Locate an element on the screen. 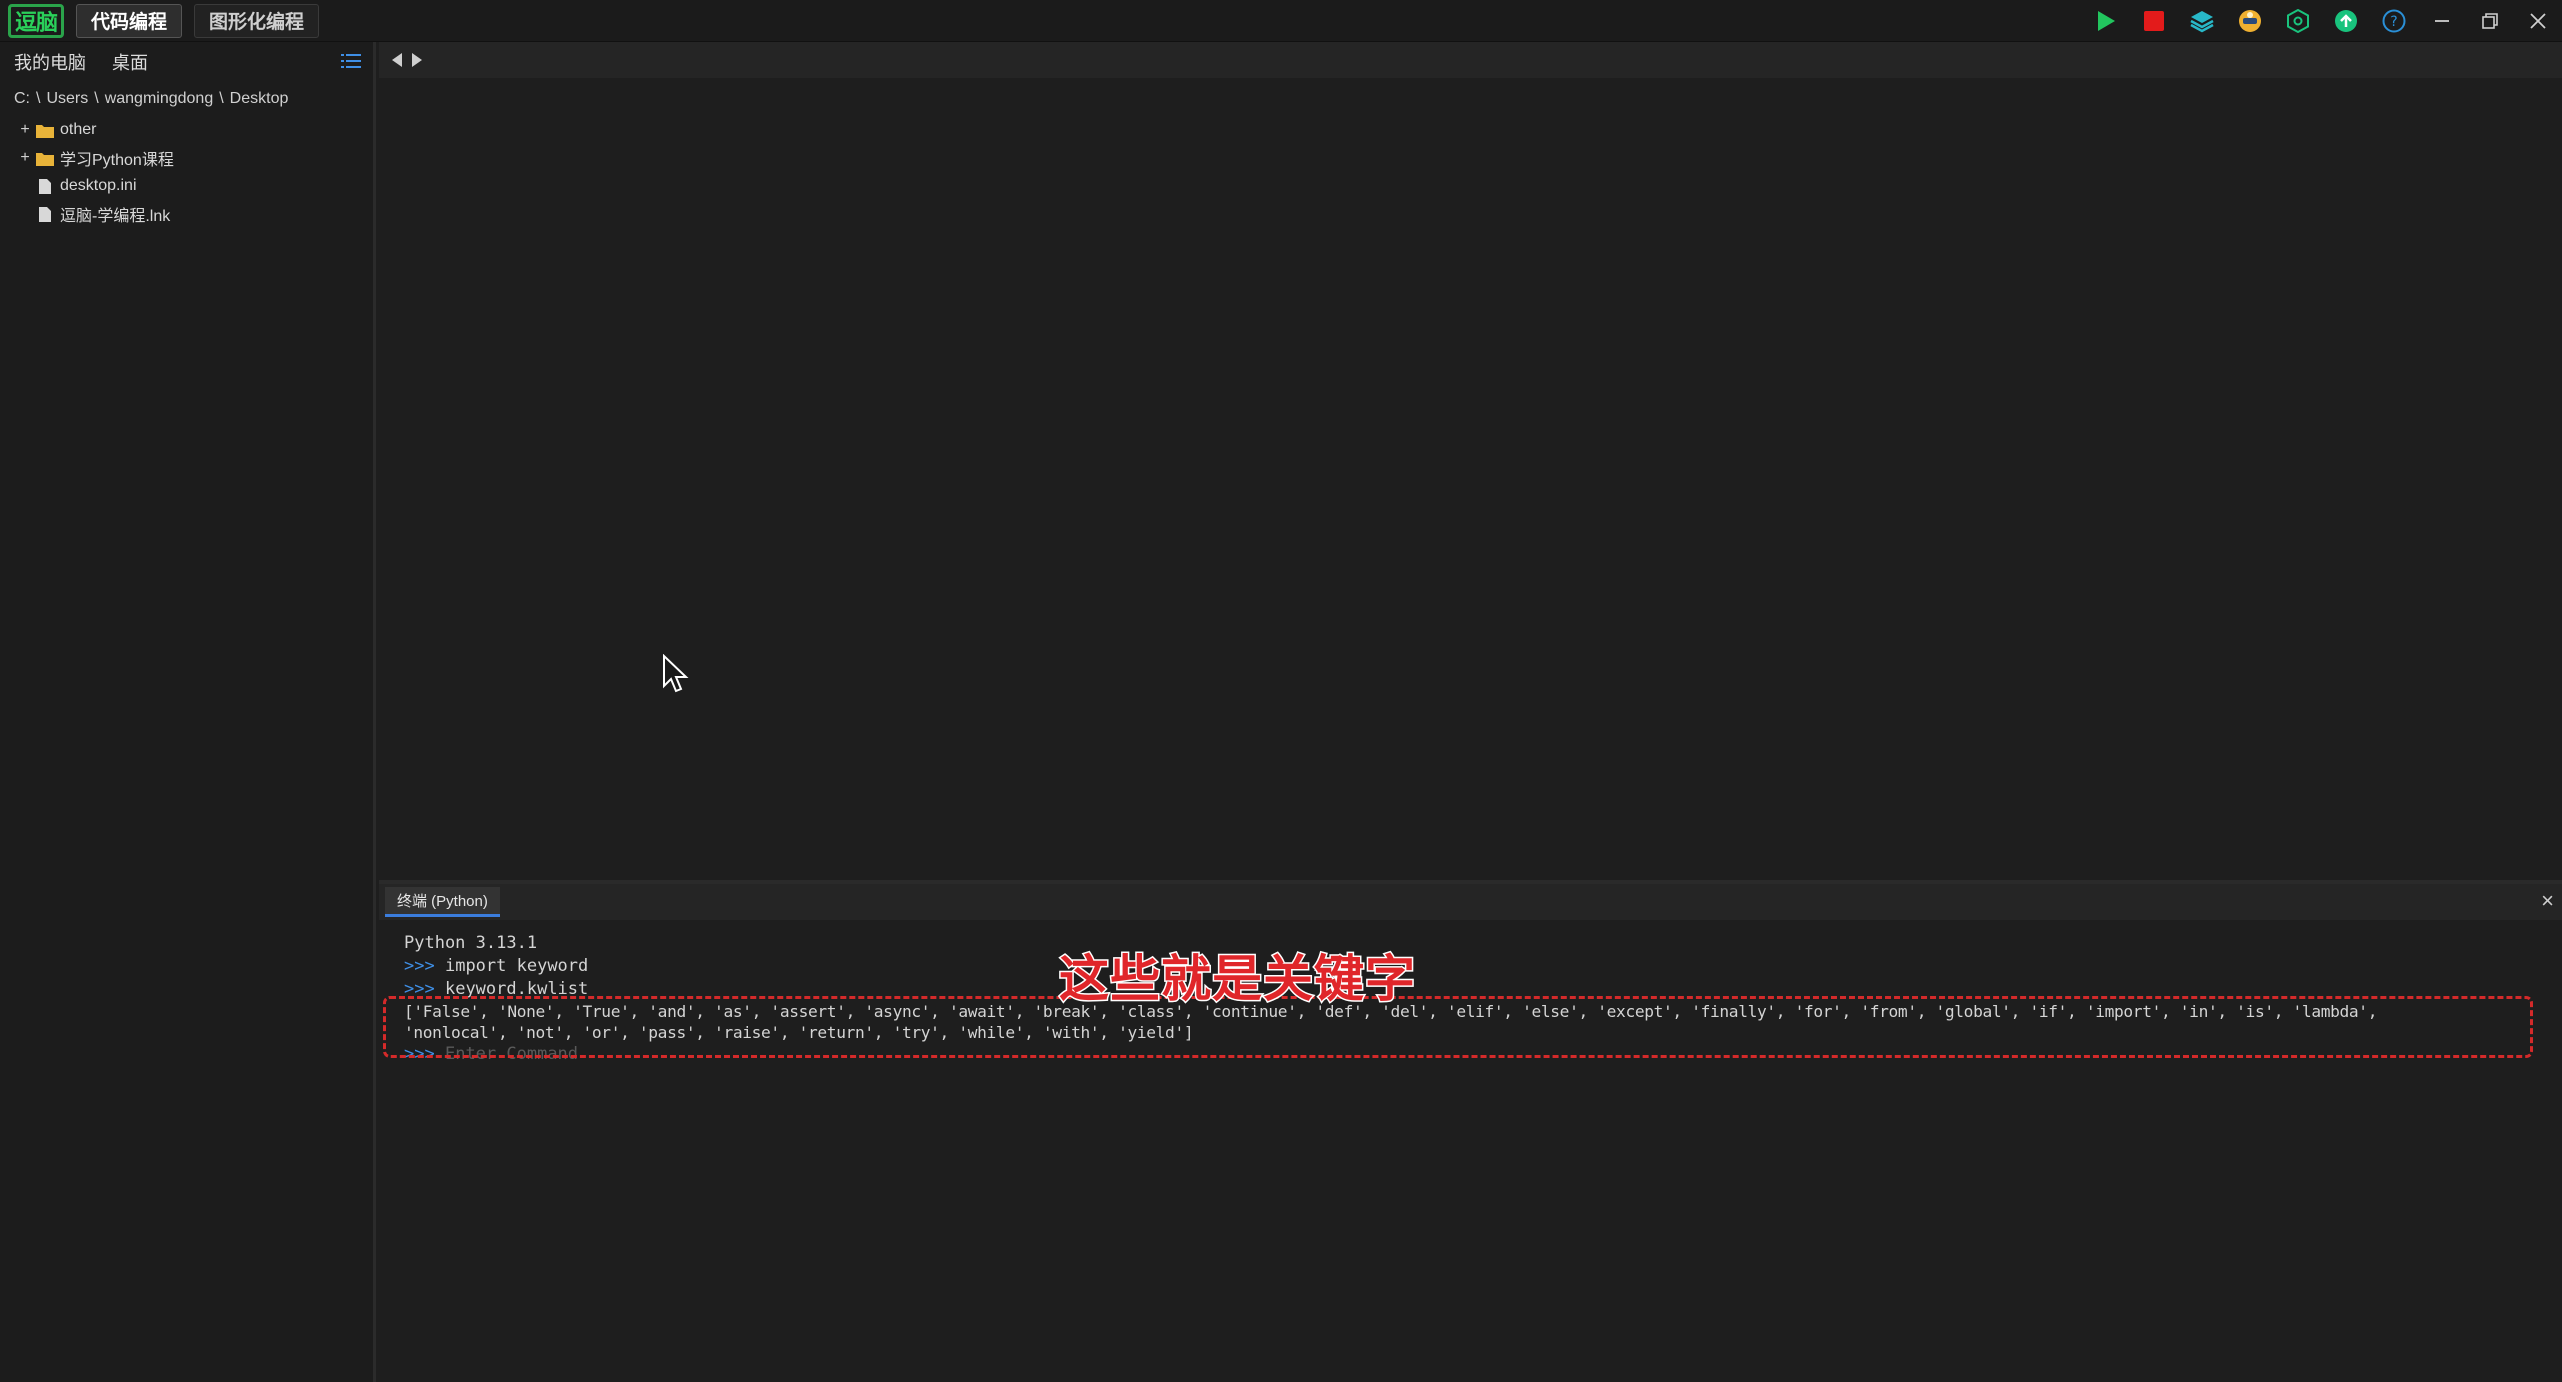 This screenshot has width=2562, height=1382. tree-item-file-shortcut: + 逗脑-学编程.lnk is located at coordinates (186, 214).